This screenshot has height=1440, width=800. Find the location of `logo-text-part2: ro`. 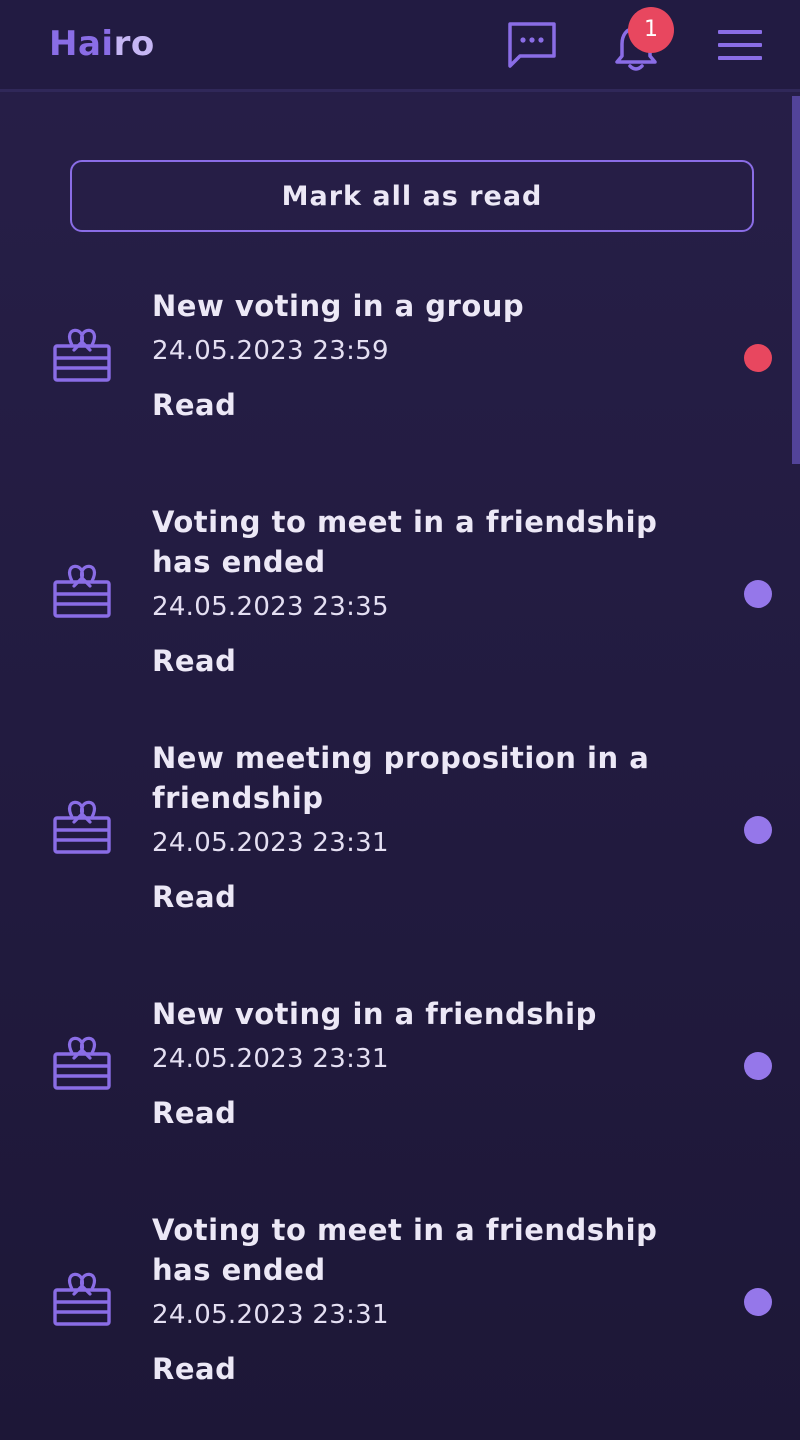

logo-text-part2: ro is located at coordinates (134, 44).